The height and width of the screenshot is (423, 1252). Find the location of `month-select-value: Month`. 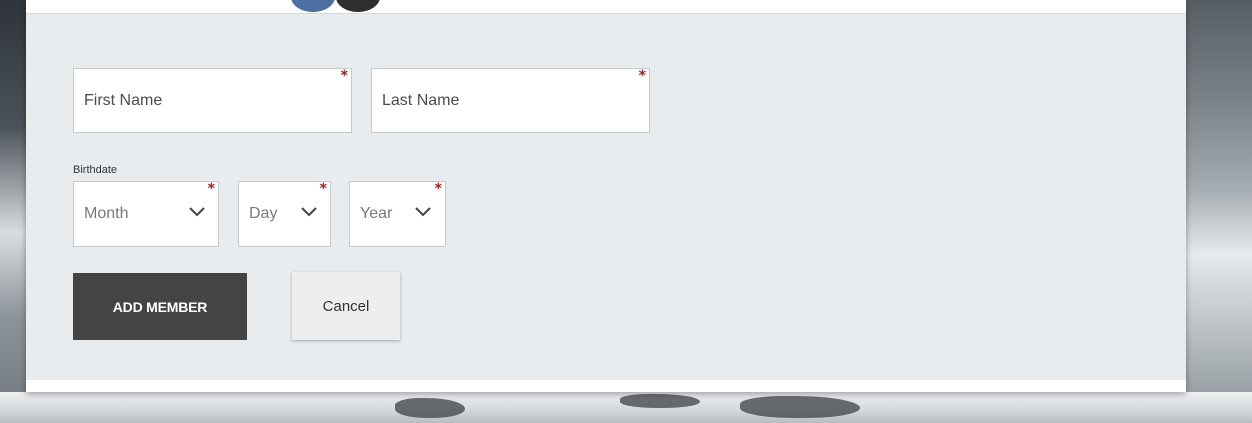

month-select-value: Month is located at coordinates (106, 213).